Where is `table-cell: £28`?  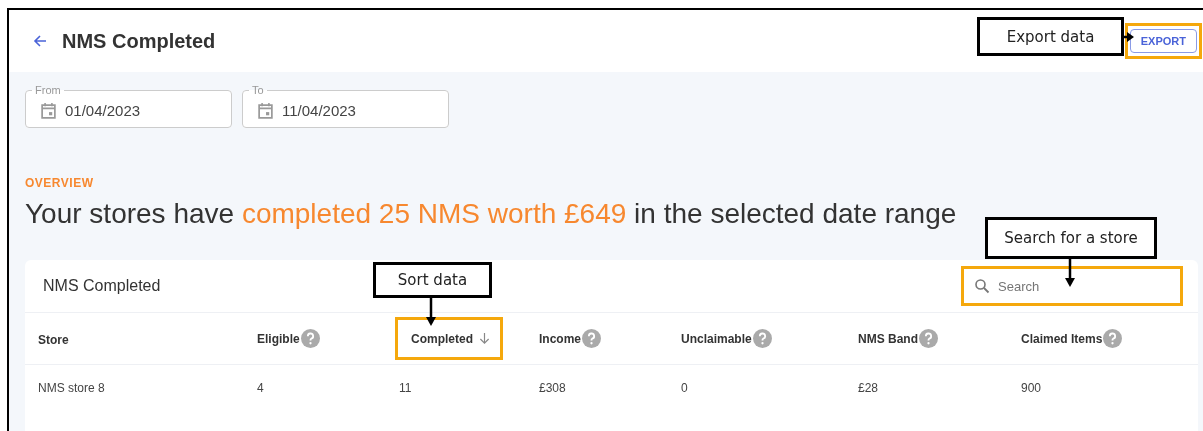 table-cell: £28 is located at coordinates (868, 388).